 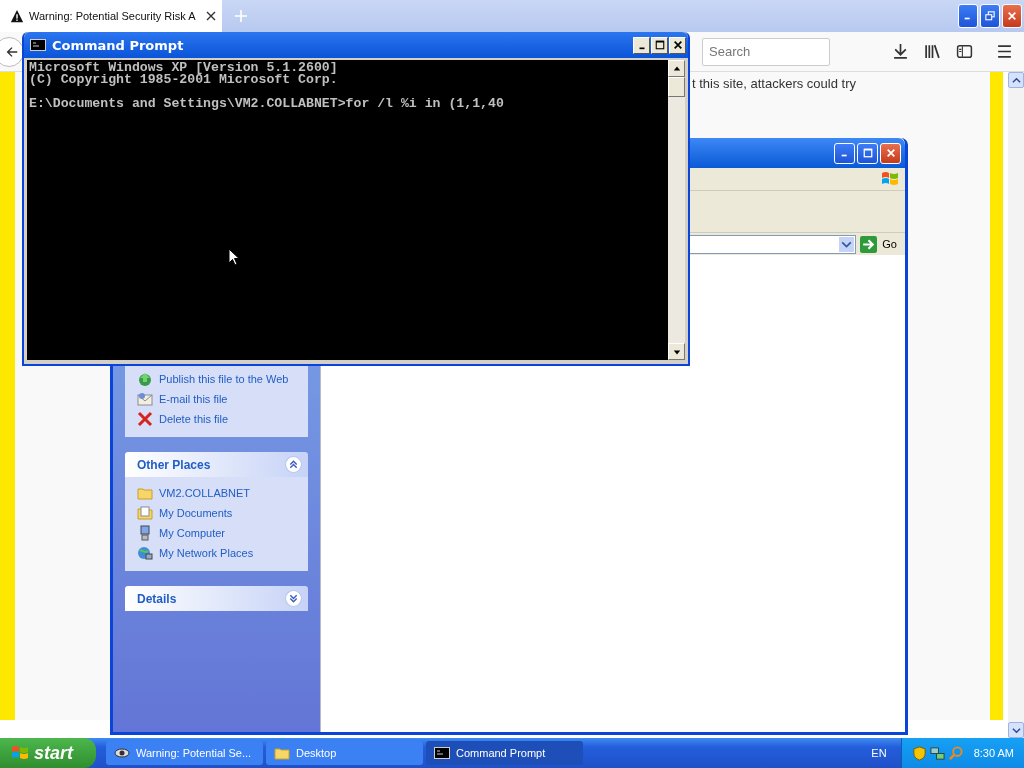 What do you see at coordinates (344, 753) in the screenshot?
I see `taskbar-button: Desktop` at bounding box center [344, 753].